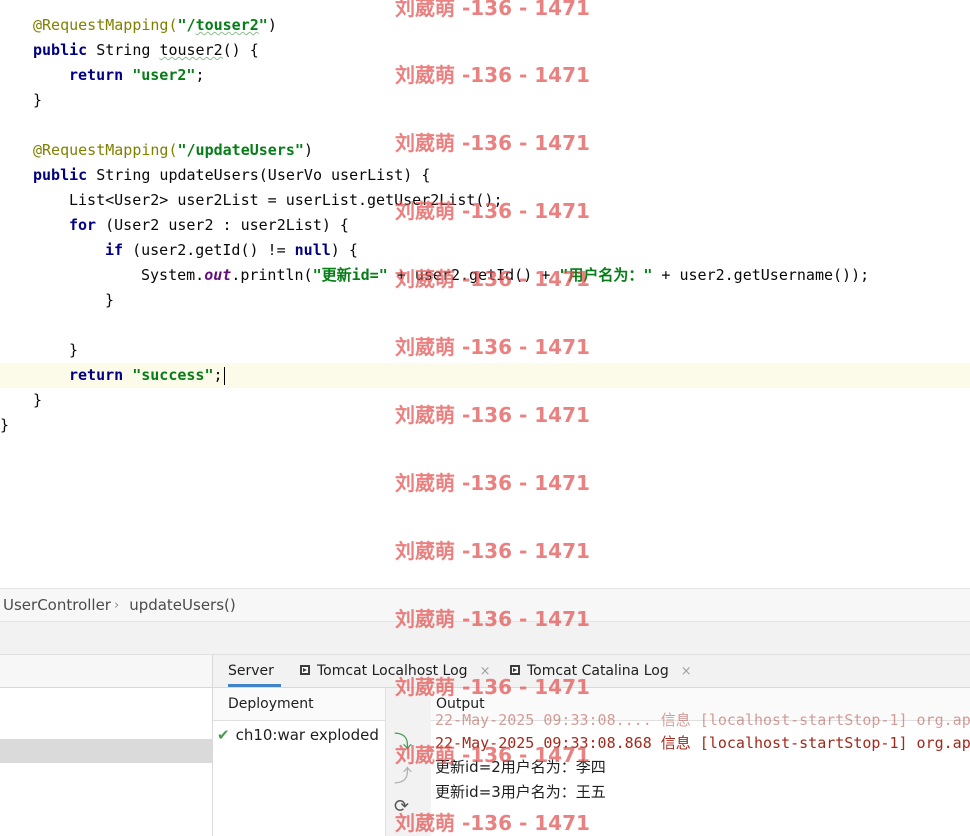 This screenshot has height=836, width=970. Describe the element at coordinates (394, 671) in the screenshot. I see `tab-tomcat-localhost-log: Tomcat Localhost Log ×` at that location.